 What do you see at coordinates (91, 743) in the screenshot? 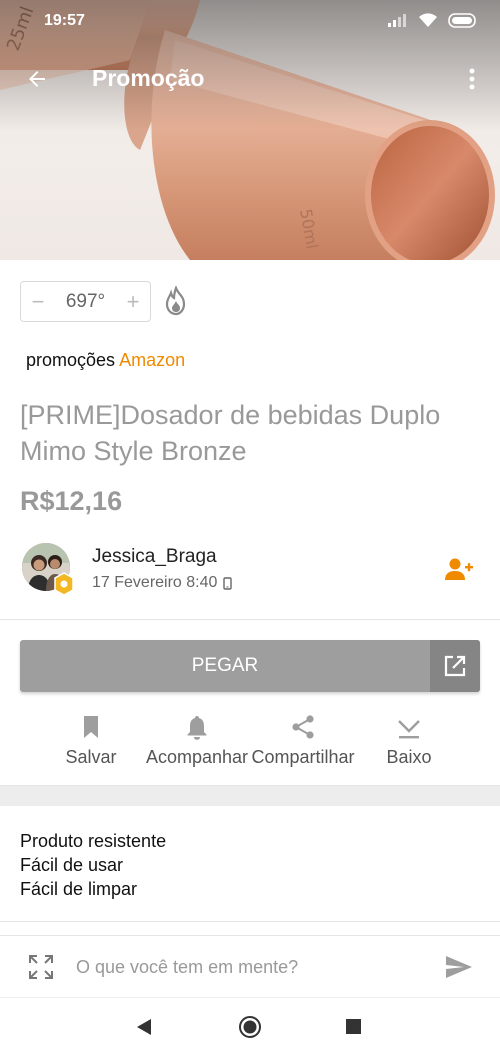
I see `save-button: Salvar` at bounding box center [91, 743].